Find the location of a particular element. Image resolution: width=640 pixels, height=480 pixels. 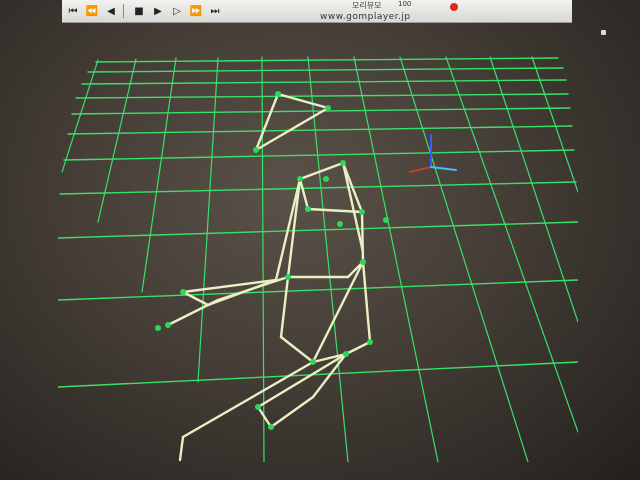

volume-value: 100 is located at coordinates (405, 4).